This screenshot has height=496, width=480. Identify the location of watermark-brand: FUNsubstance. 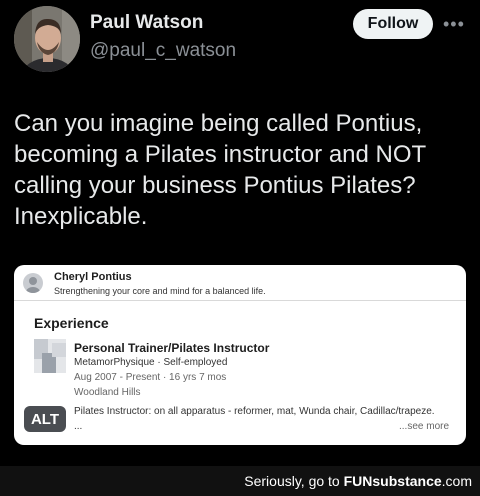
(392, 481).